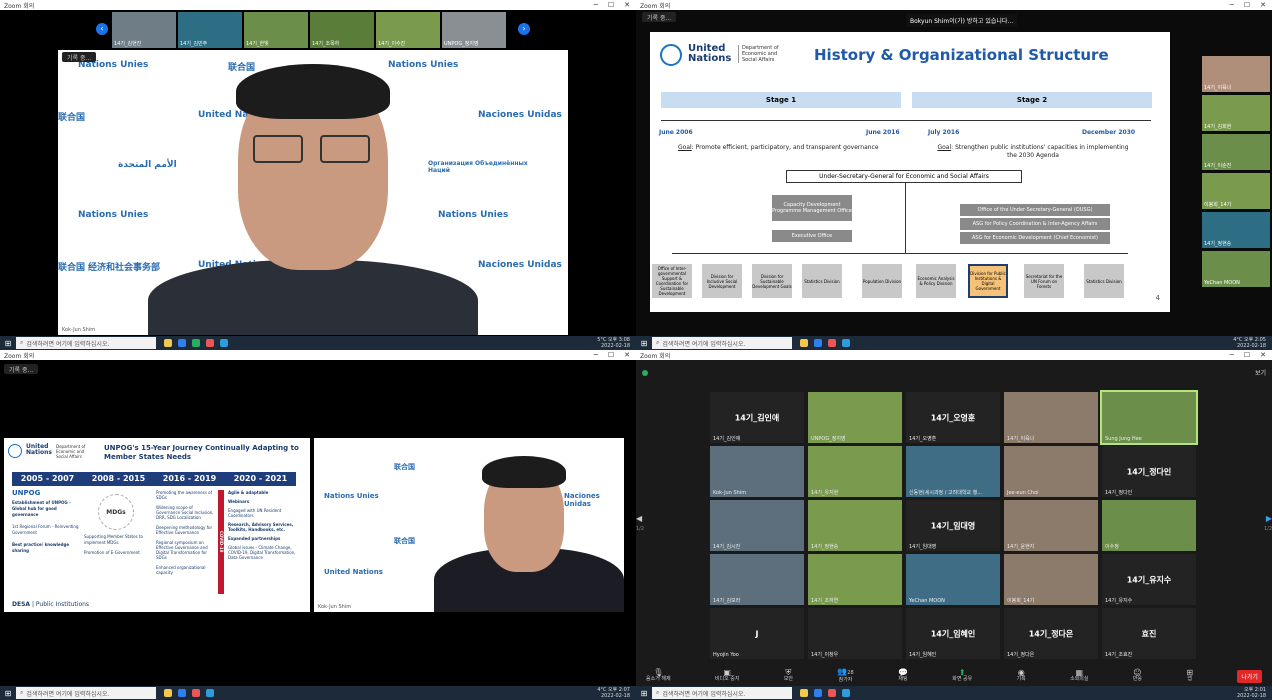 The width and height of the screenshot is (1272, 700). Describe the element at coordinates (757, 525) in the screenshot. I see `participant-tile: 14기_김시진` at that location.